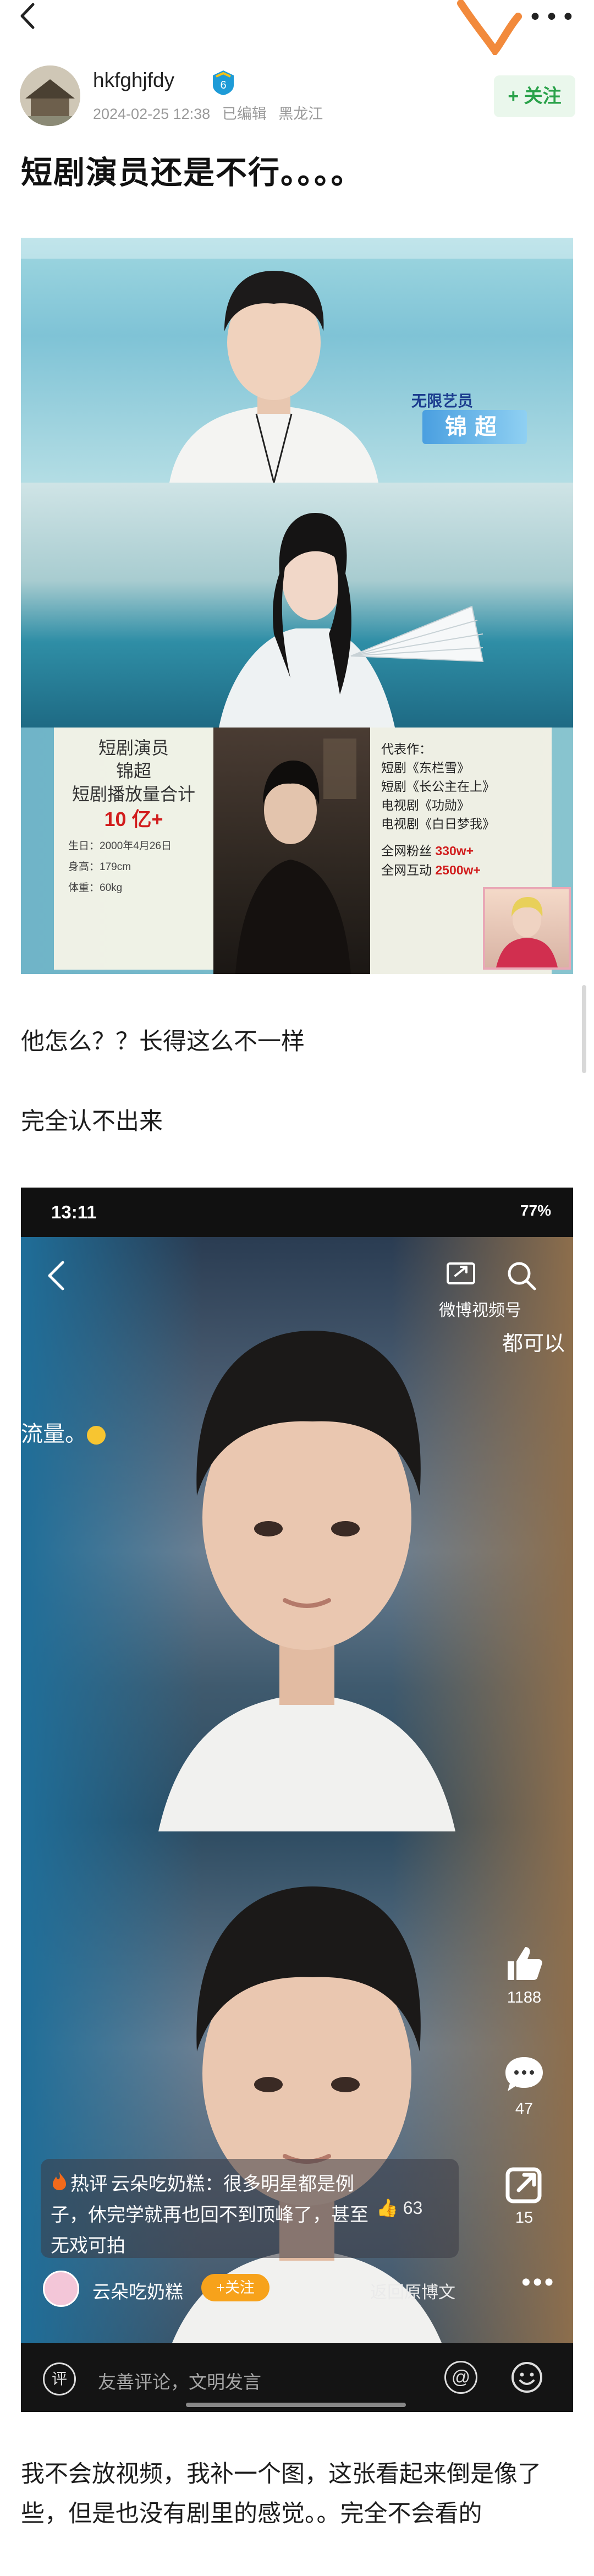  I want to click on caption-name: 锦超, so click(475, 427).